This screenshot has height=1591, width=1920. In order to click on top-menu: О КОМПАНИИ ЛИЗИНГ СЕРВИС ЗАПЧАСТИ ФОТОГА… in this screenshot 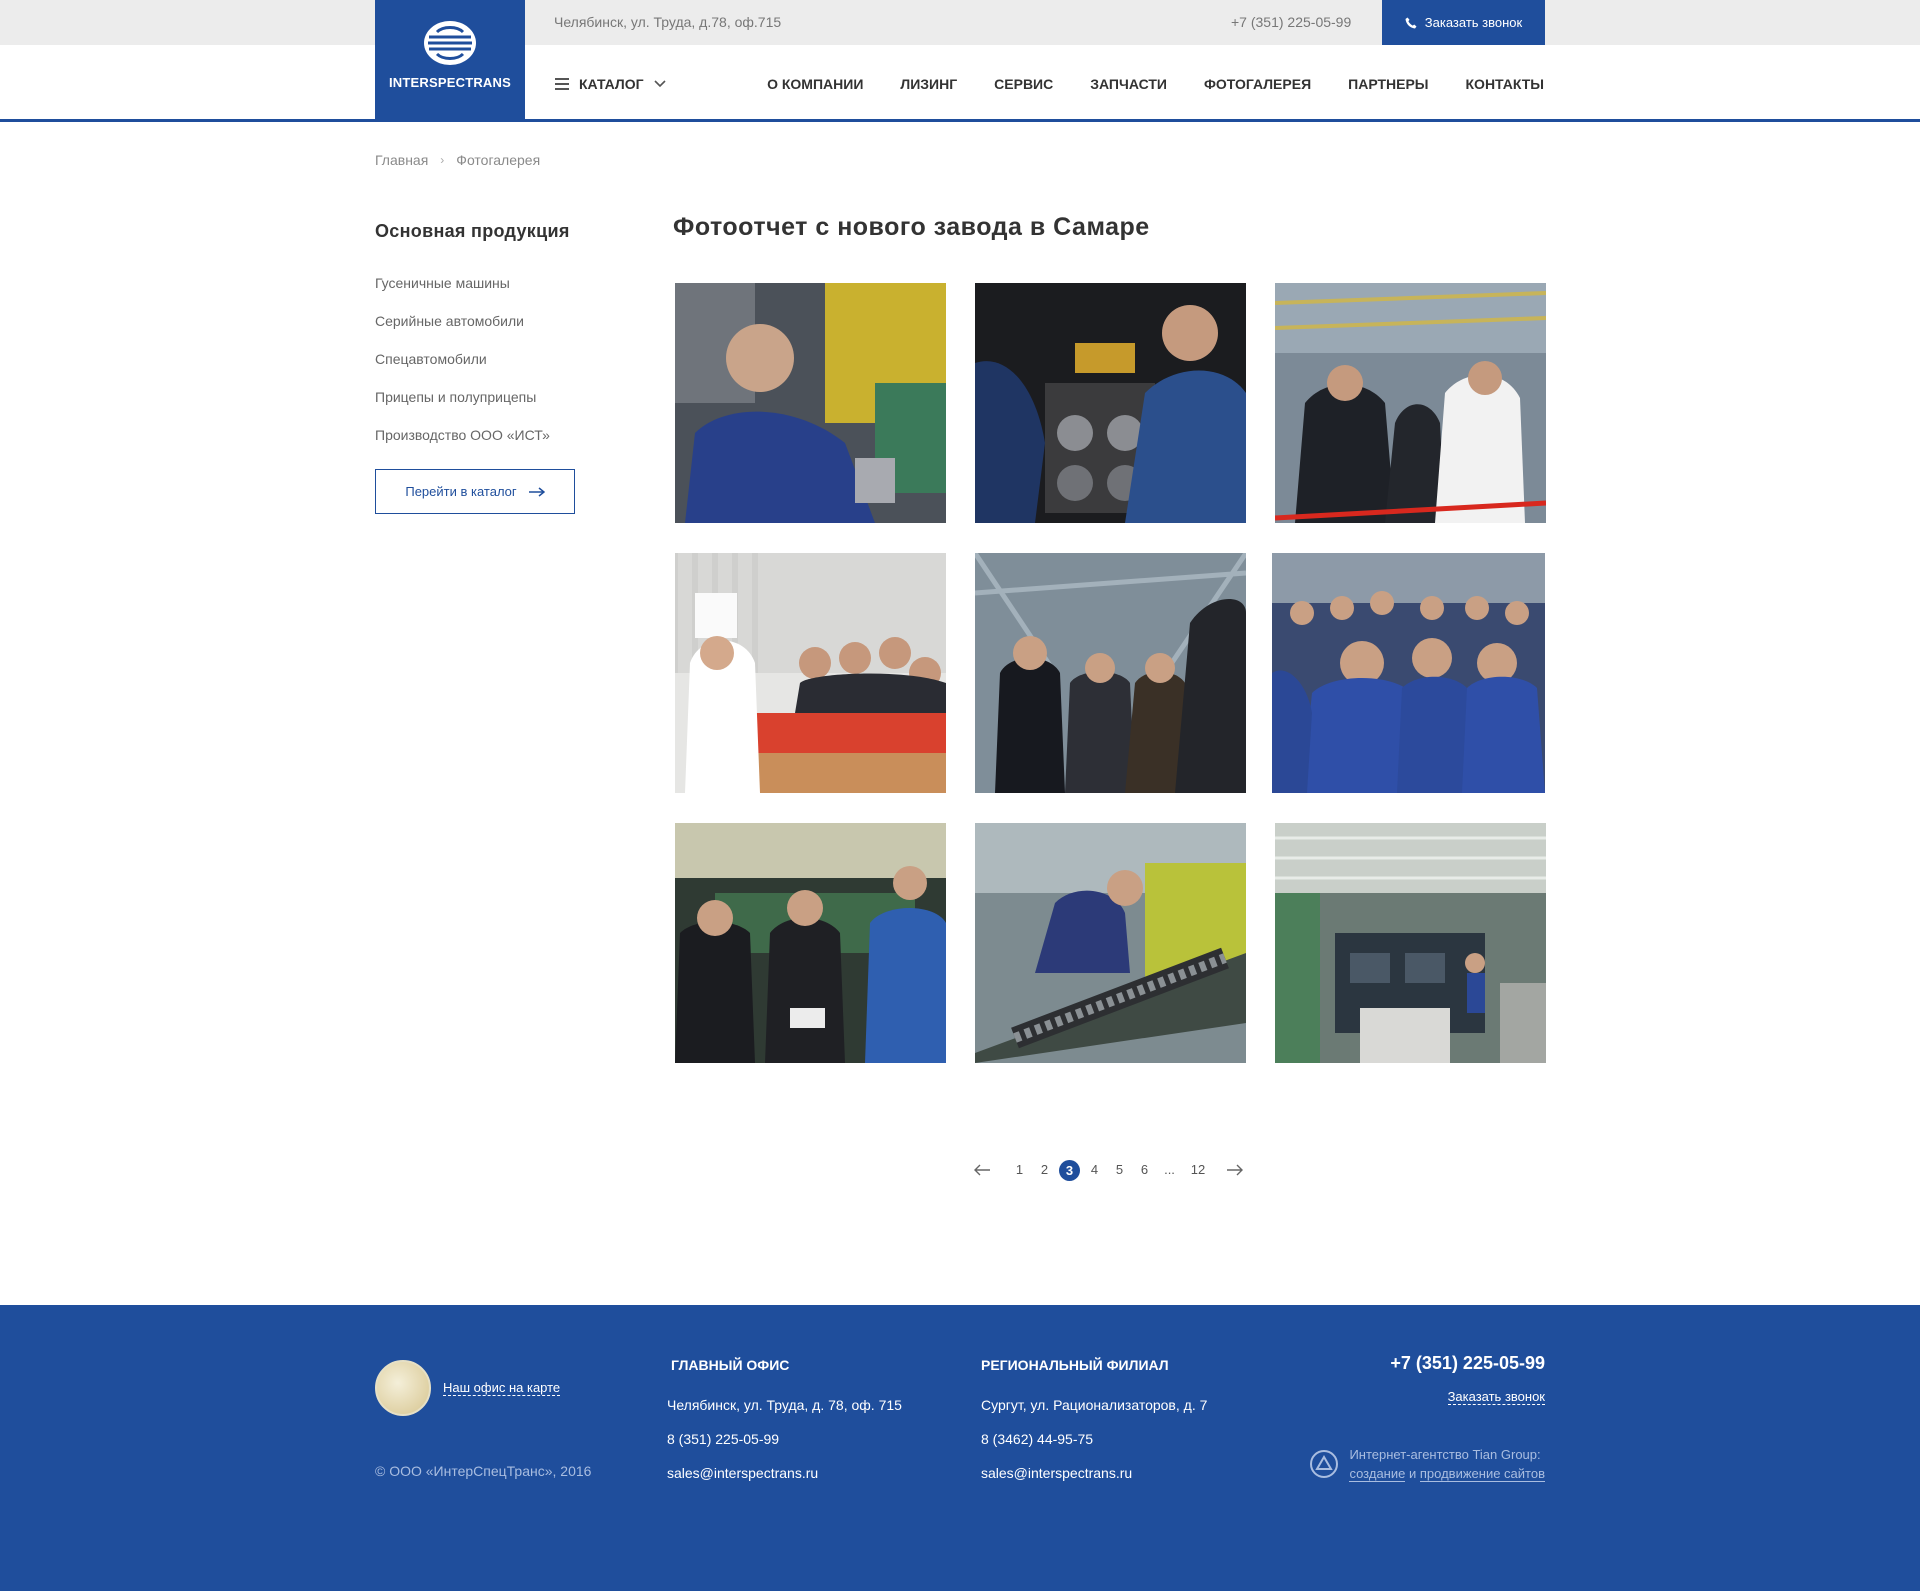, I will do `click(1155, 84)`.